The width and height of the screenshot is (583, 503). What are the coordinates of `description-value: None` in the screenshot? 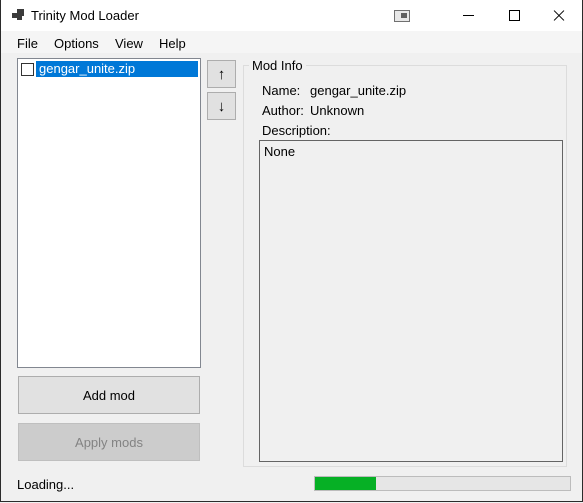 It's located at (280, 151).